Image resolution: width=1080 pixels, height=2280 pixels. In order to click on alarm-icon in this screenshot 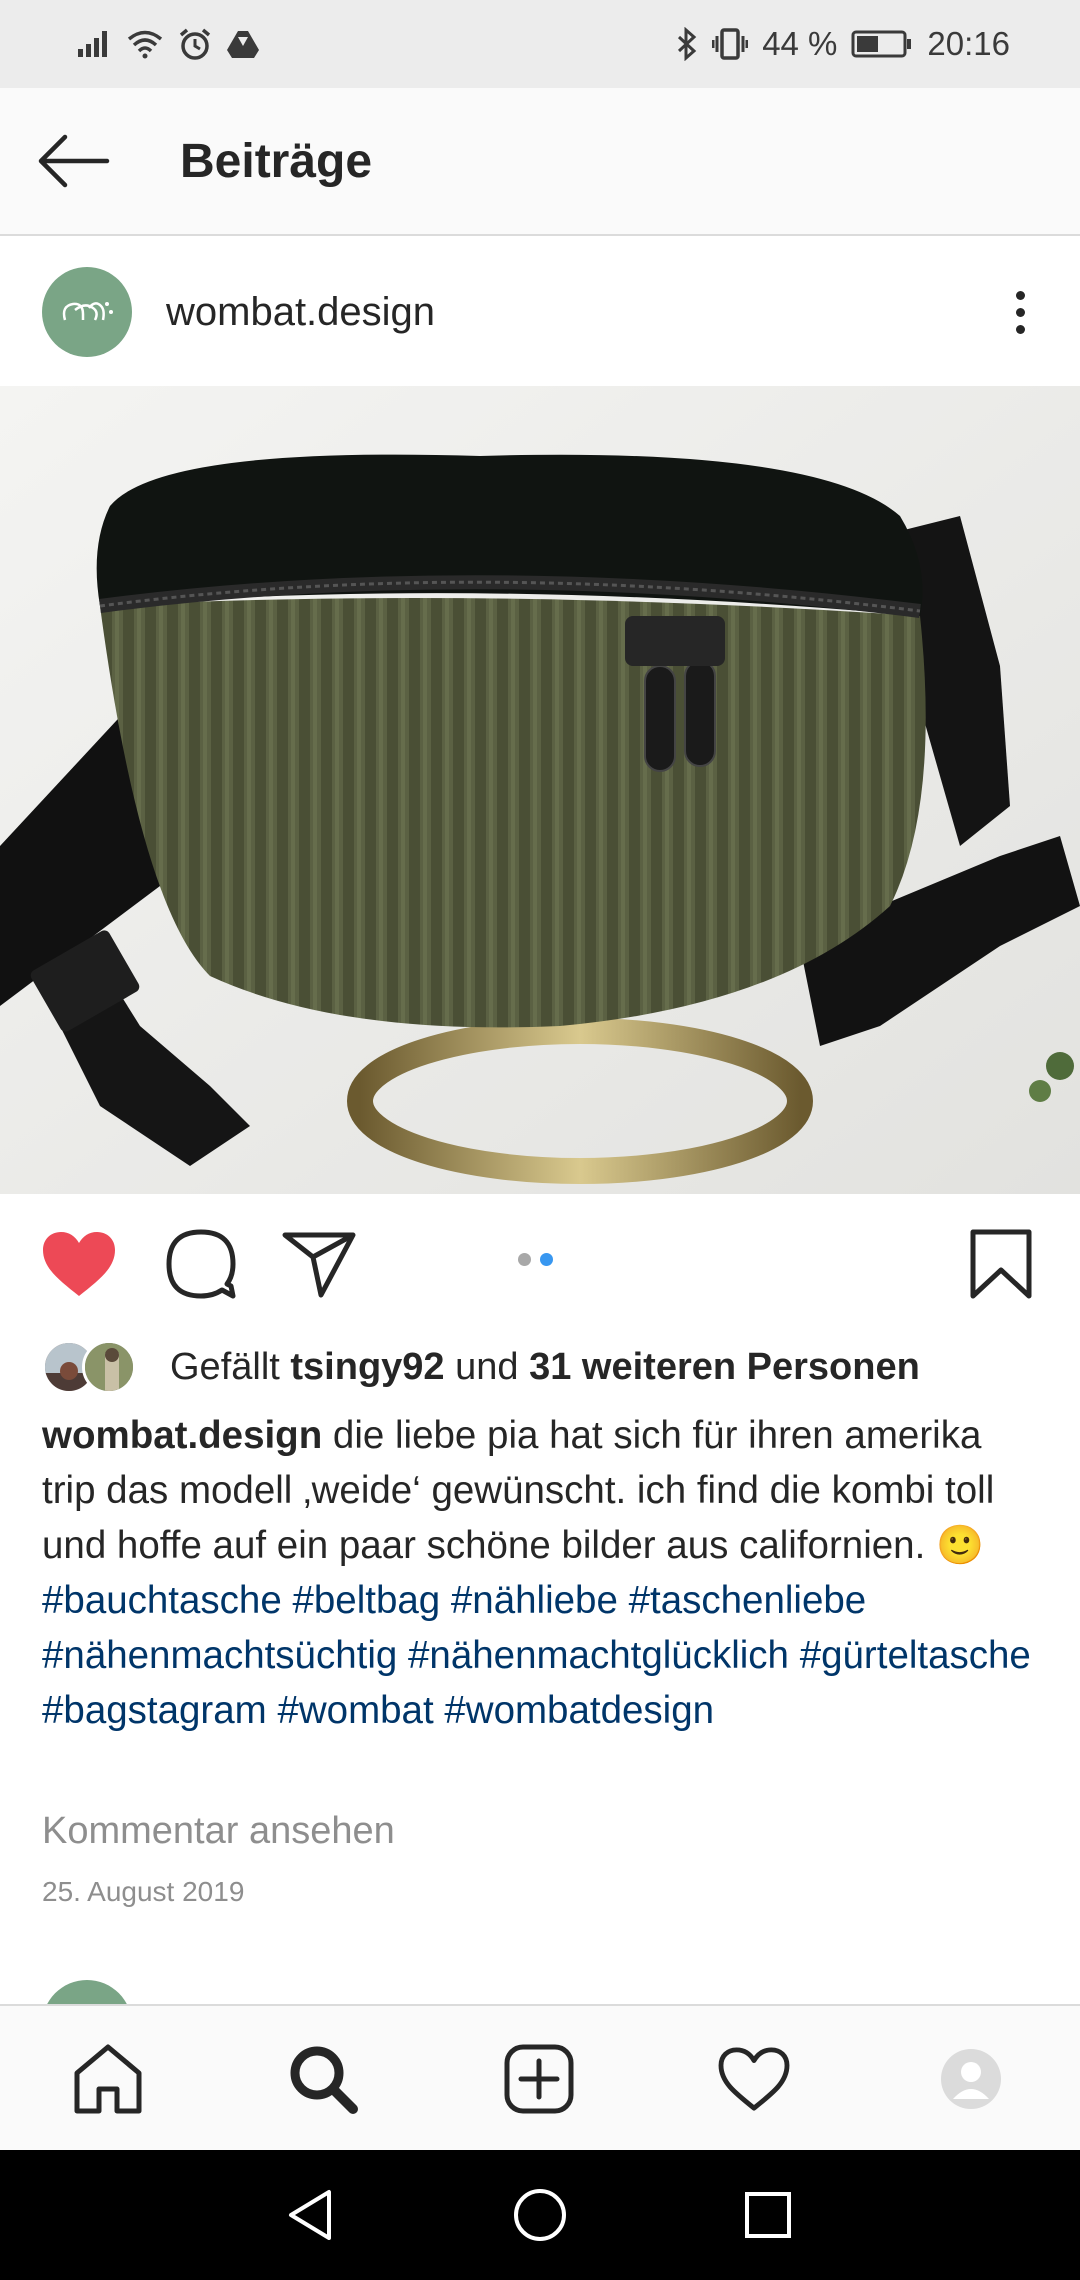, I will do `click(195, 44)`.